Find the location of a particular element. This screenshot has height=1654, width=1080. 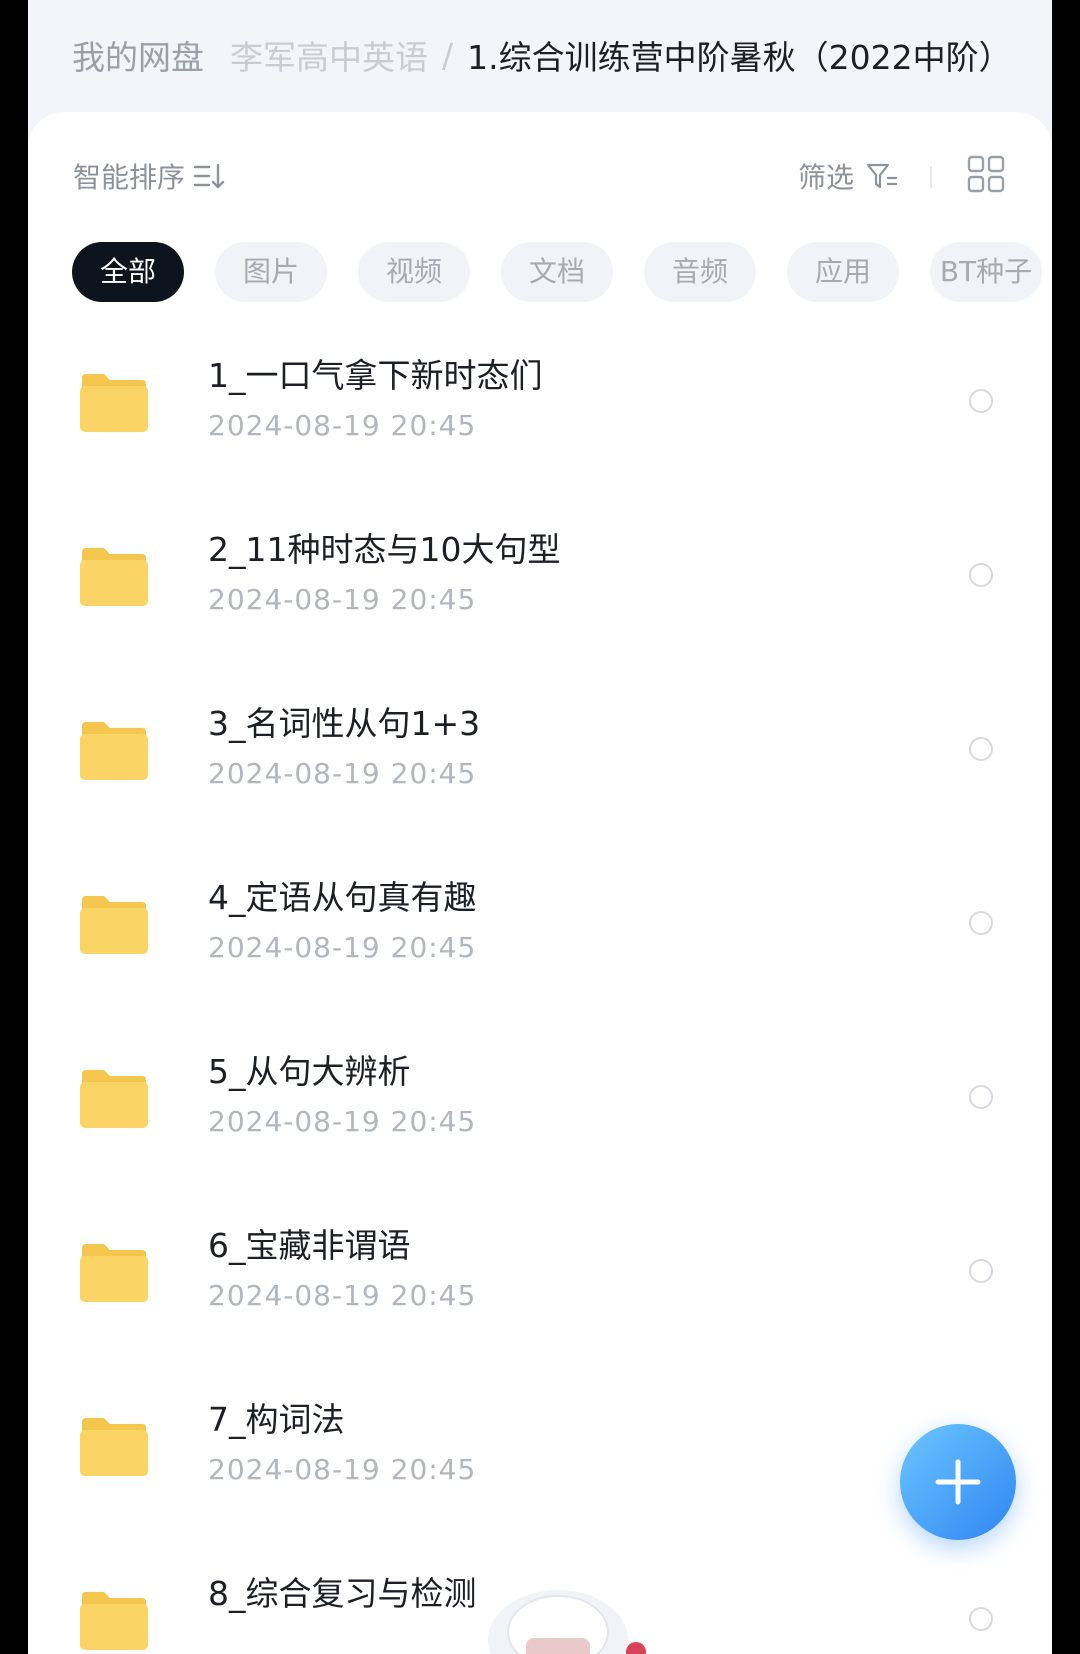

breadcrumb: 我的网盘 李军高中英语 / 1.综合训练营中阶暑秋（2022中阶） is located at coordinates (540, 55).